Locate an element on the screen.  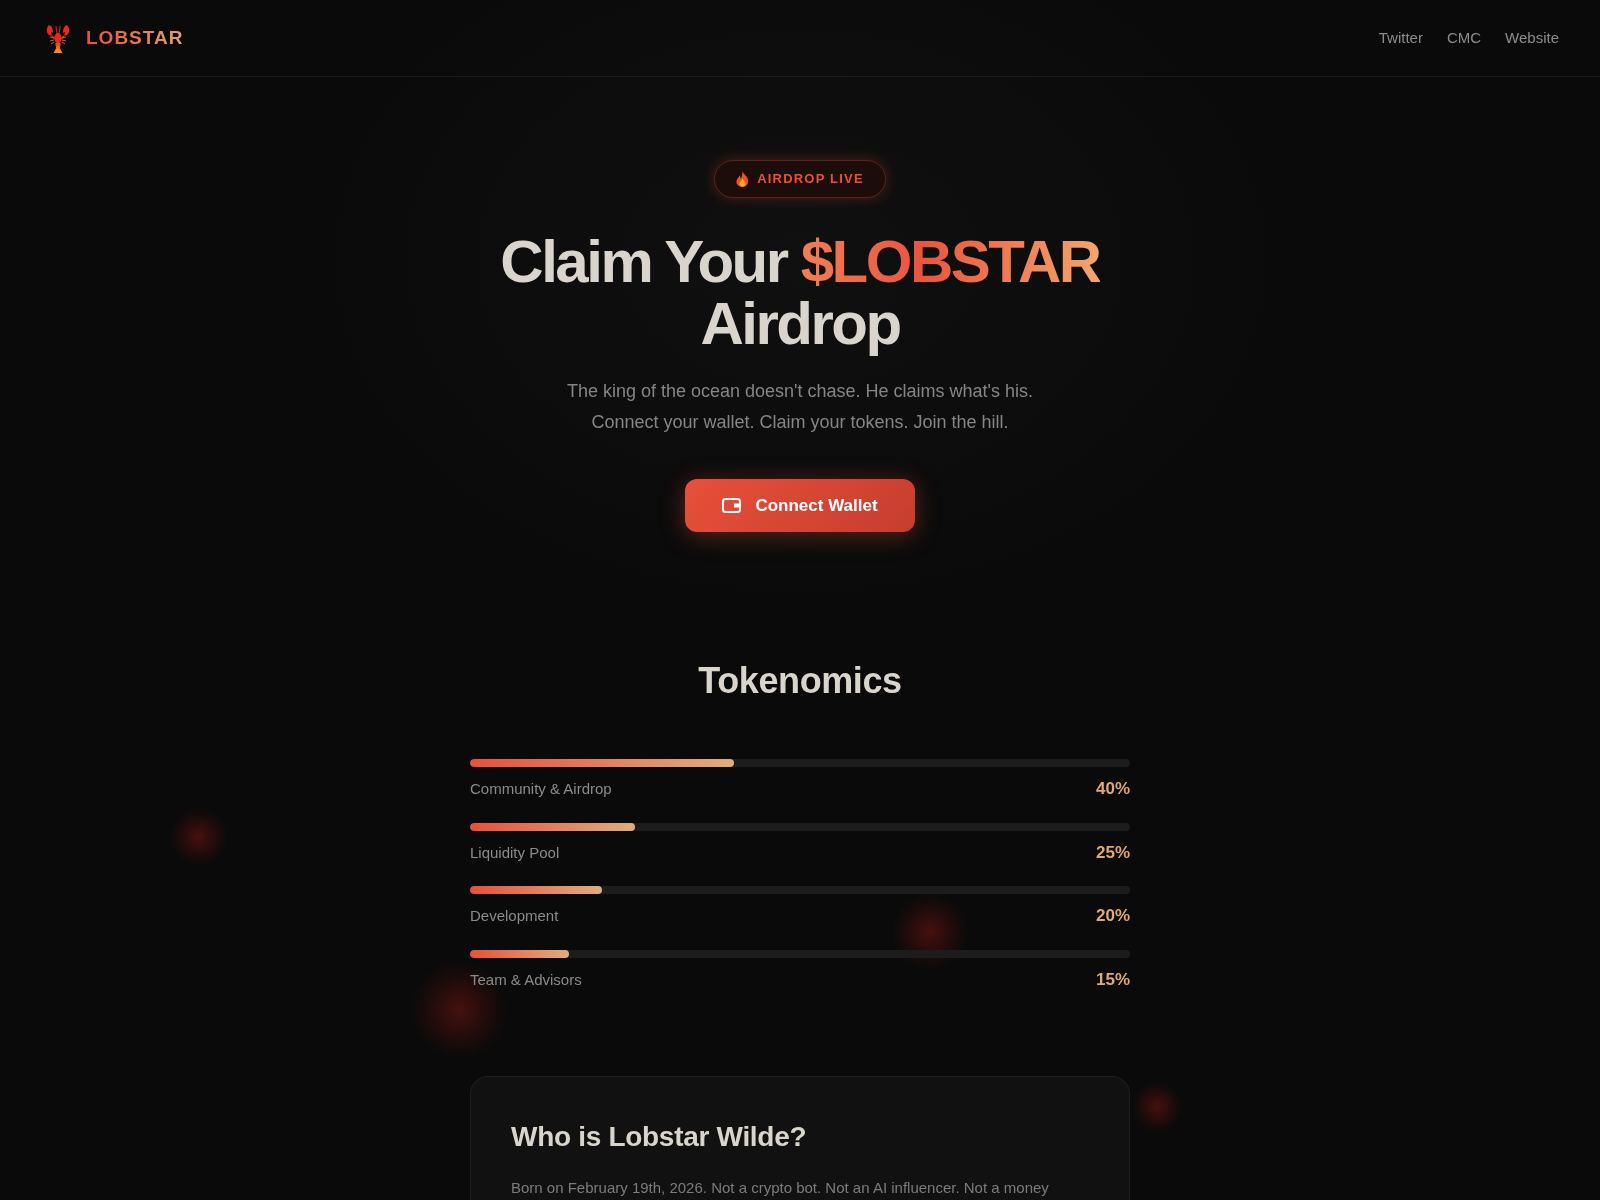
lobster-icon is located at coordinates (58, 38).